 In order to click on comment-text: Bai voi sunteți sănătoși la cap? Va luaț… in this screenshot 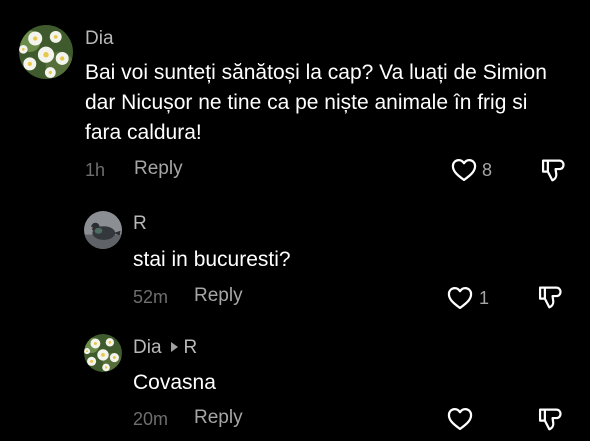, I will do `click(316, 102)`.